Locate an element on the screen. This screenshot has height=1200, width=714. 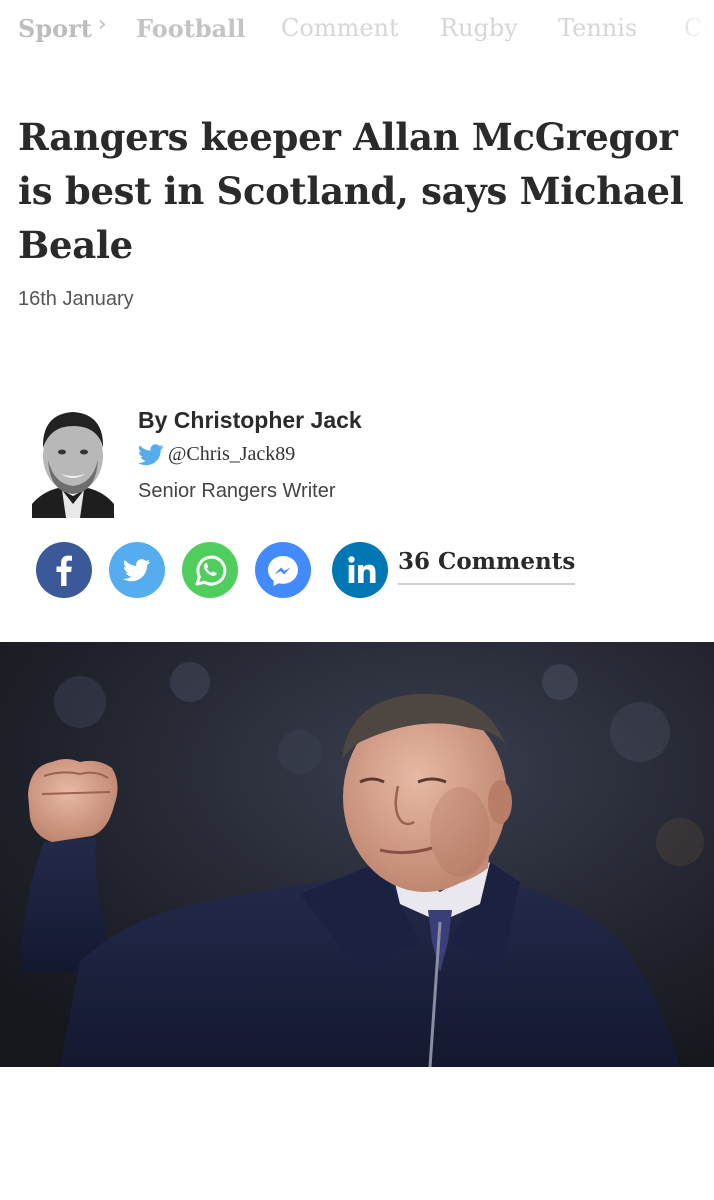
share-messenger-button is located at coordinates (283, 570).